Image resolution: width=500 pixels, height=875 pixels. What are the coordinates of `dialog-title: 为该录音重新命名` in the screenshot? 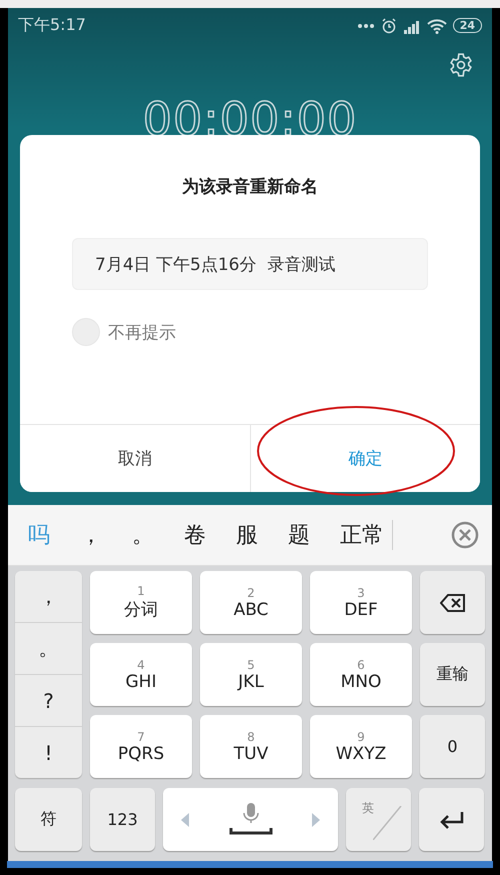 It's located at (250, 187).